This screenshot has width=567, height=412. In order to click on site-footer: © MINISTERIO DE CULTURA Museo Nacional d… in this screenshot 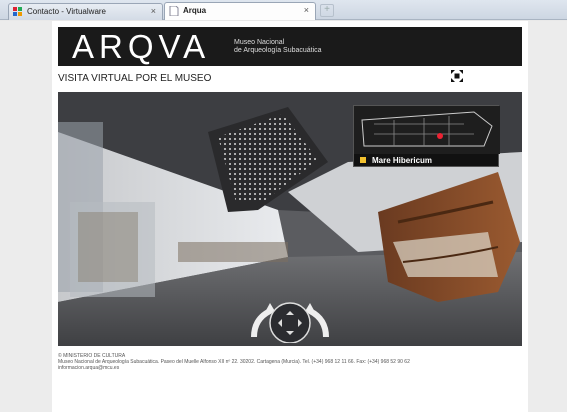, I will do `click(290, 362)`.